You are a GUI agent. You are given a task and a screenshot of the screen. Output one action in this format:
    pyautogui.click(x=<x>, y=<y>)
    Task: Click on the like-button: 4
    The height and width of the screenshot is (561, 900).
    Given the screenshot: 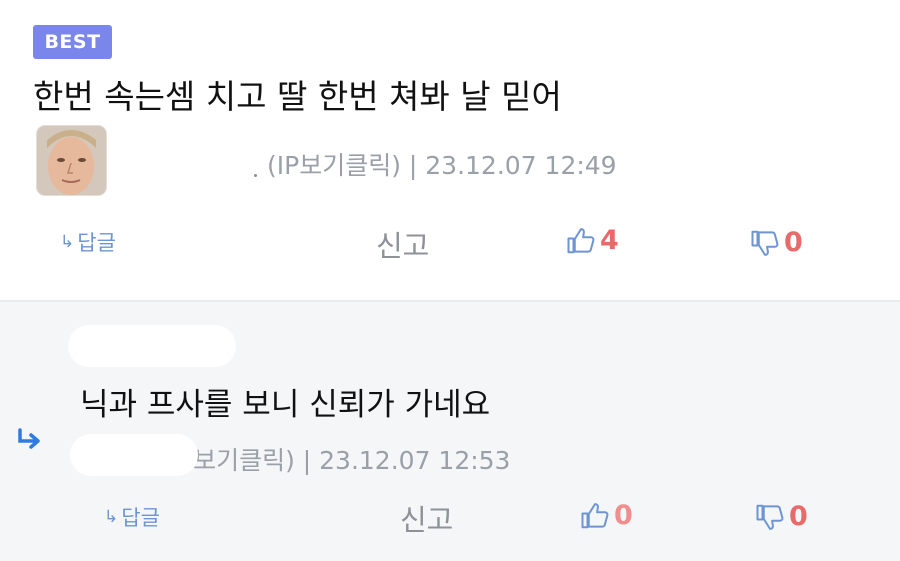 What is the action you would take?
    pyautogui.click(x=592, y=240)
    